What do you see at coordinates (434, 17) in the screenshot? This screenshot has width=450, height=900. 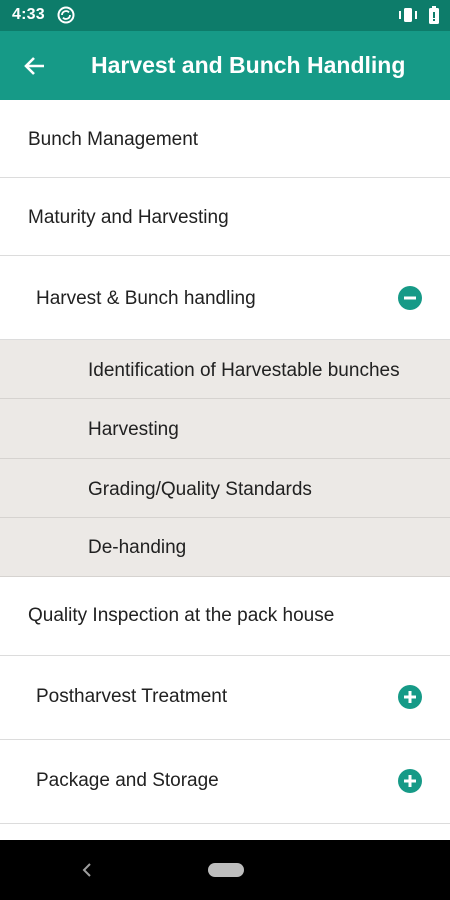 I see `battery-icon` at bounding box center [434, 17].